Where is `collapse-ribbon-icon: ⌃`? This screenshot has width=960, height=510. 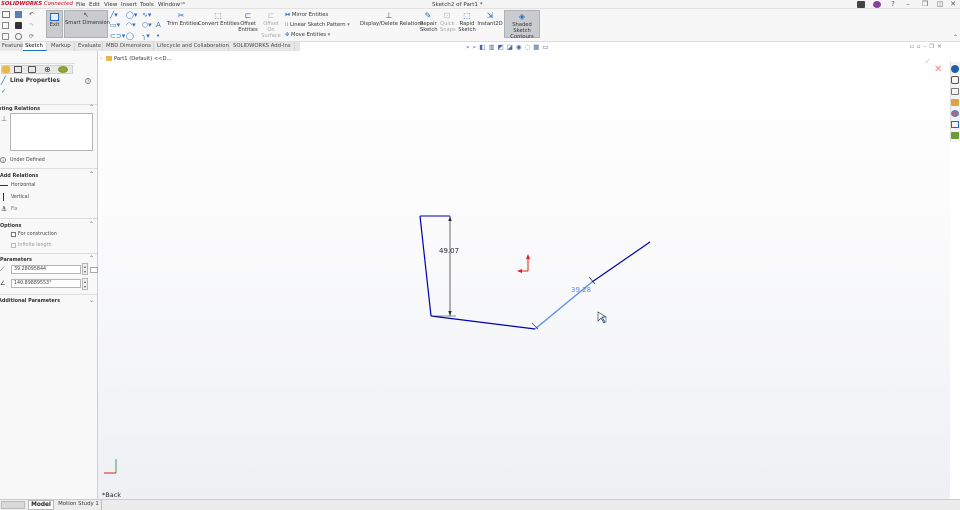
collapse-ribbon-icon: ⌃ is located at coordinates (955, 37).